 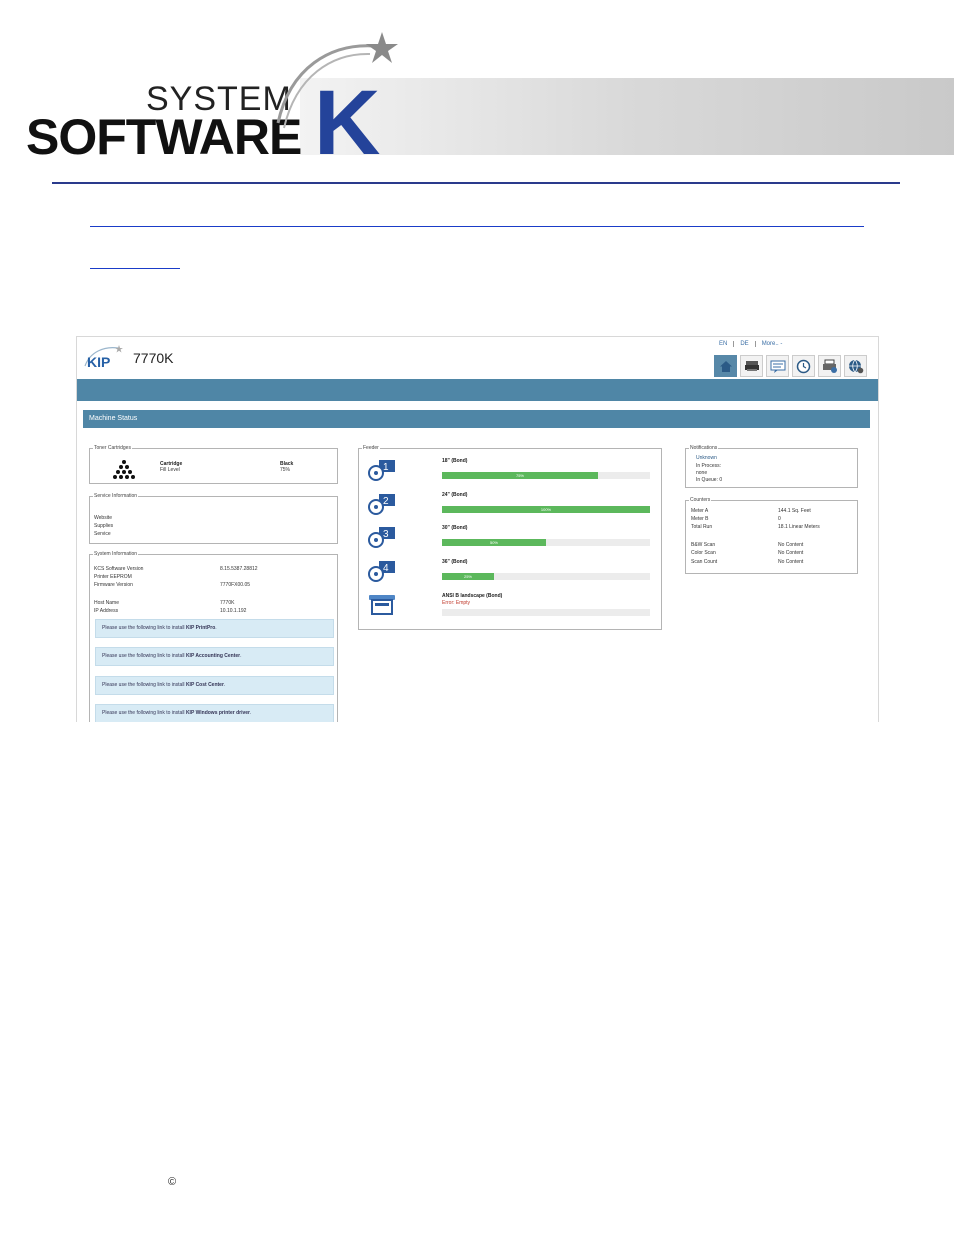 I want to click on language-en: EN, so click(x=724, y=344).